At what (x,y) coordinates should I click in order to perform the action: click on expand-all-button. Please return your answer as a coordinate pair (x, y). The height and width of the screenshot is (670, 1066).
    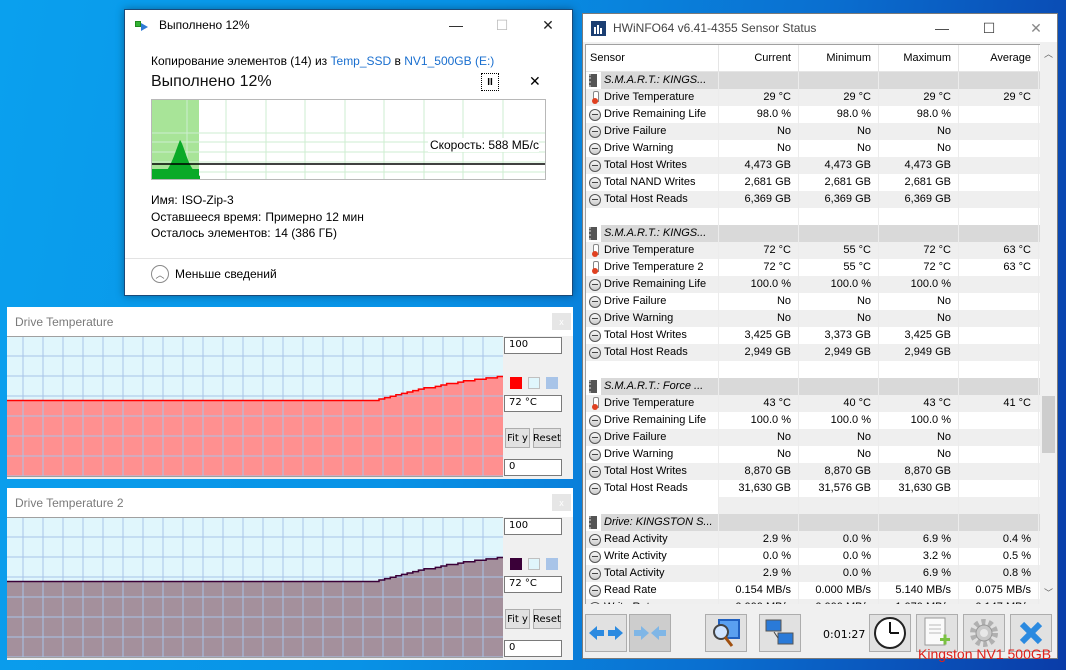
    Looking at the image, I should click on (606, 633).